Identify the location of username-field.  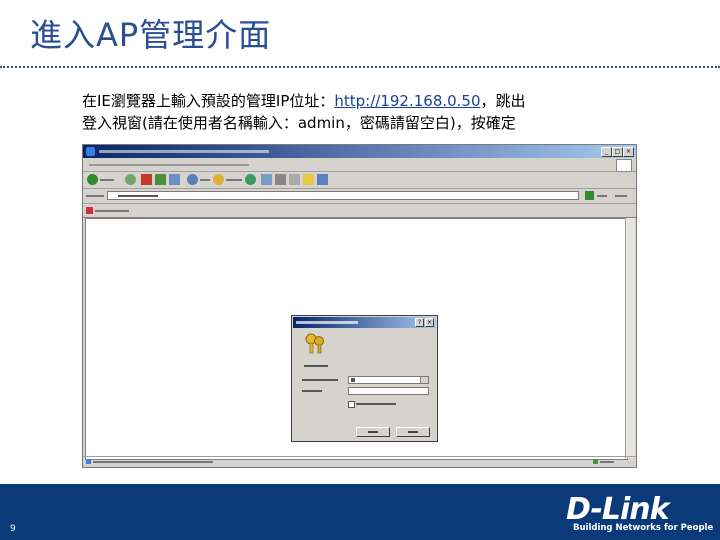
(388, 380).